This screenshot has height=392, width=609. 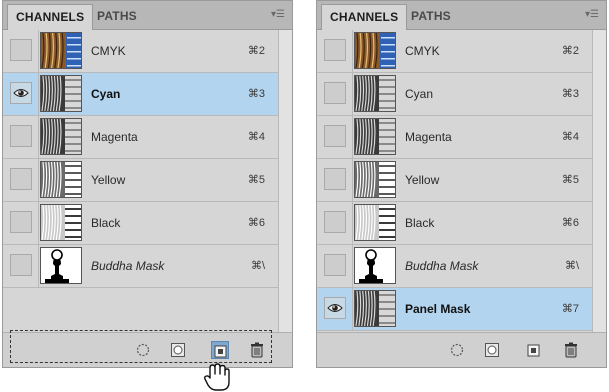 What do you see at coordinates (256, 180) in the screenshot?
I see `channel-shortcut: ⌘5` at bounding box center [256, 180].